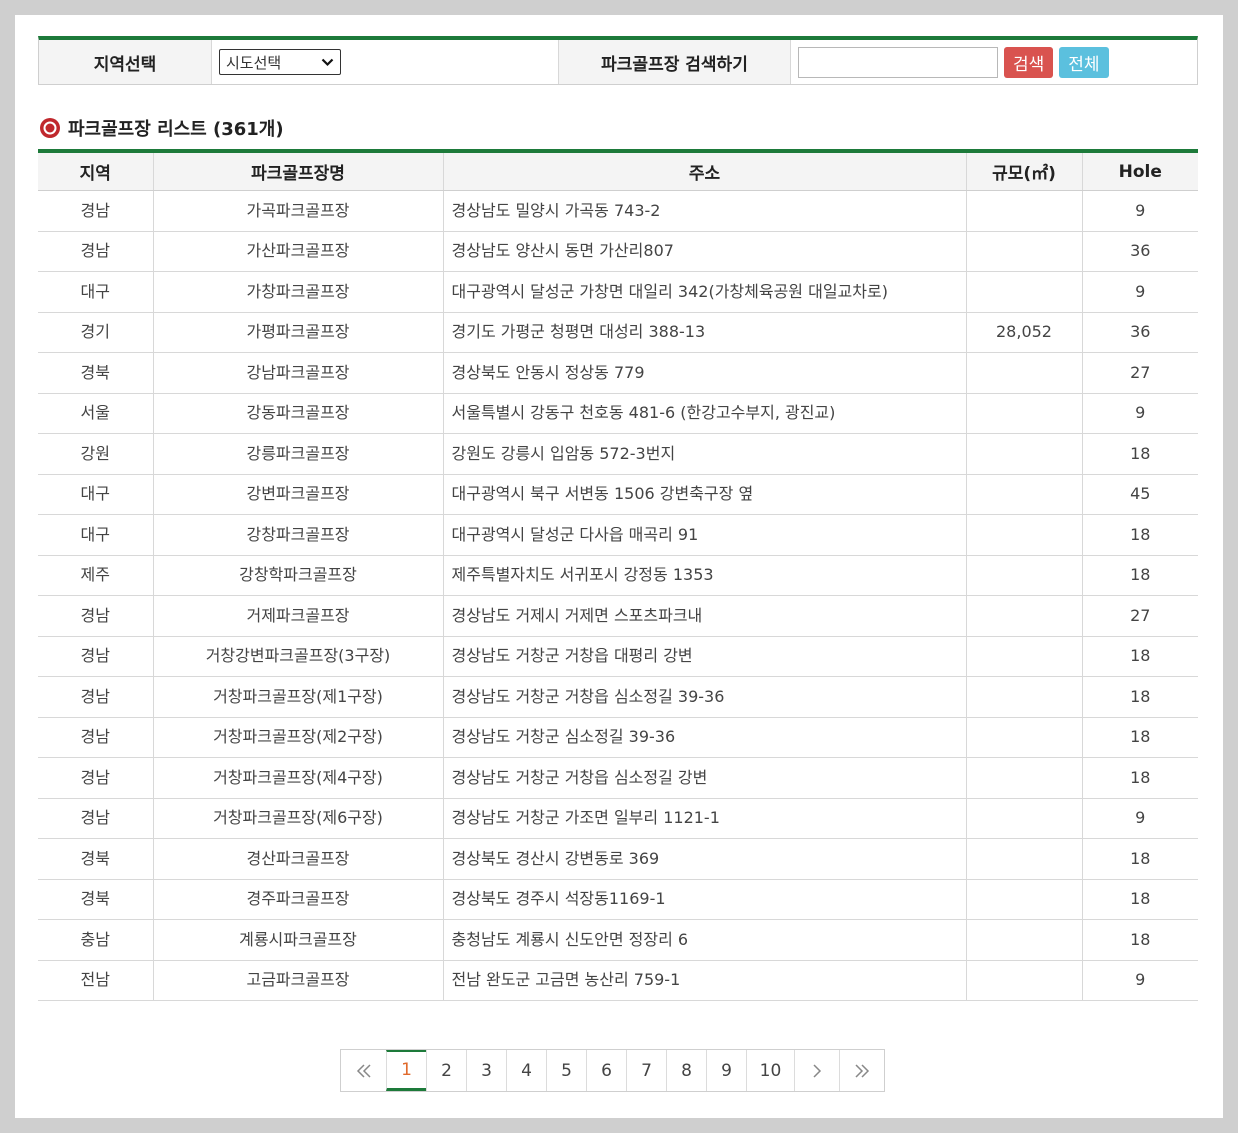 The image size is (1238, 1133). Describe the element at coordinates (297, 454) in the screenshot. I see `cell-name: 강릉파크골프장` at that location.